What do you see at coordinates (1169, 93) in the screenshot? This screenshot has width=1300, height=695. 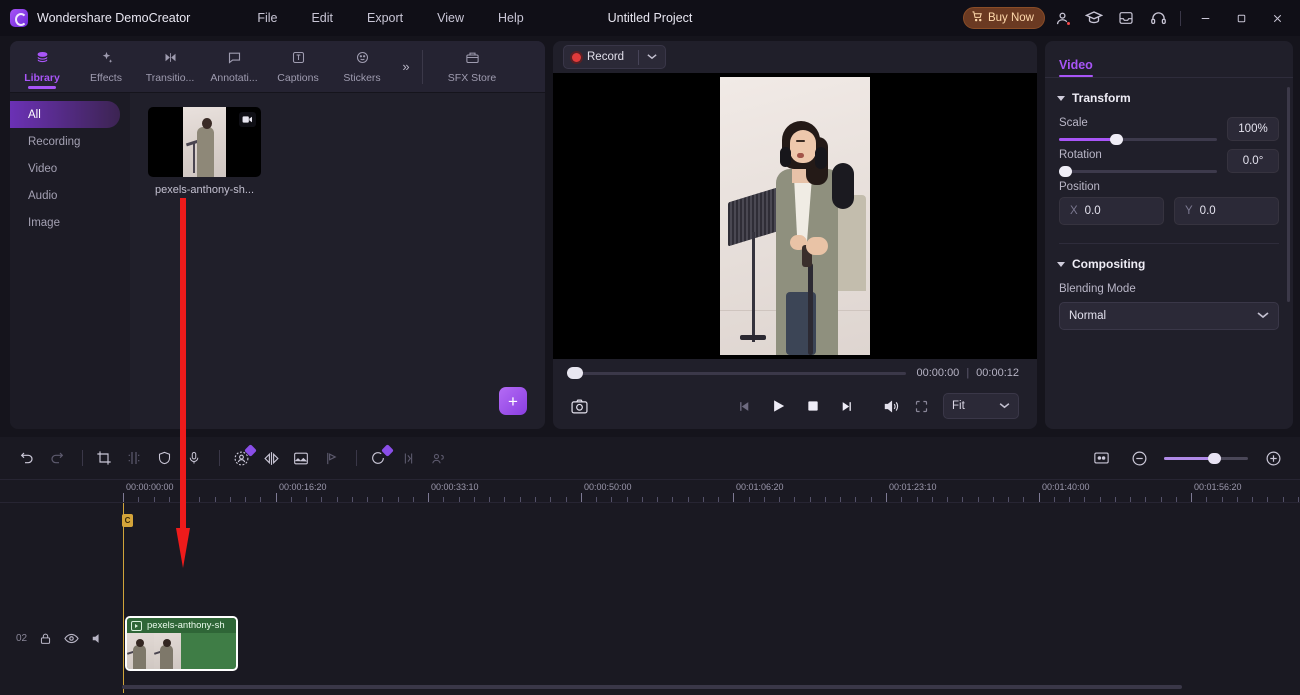 I see `transform-section-header: Transform` at bounding box center [1169, 93].